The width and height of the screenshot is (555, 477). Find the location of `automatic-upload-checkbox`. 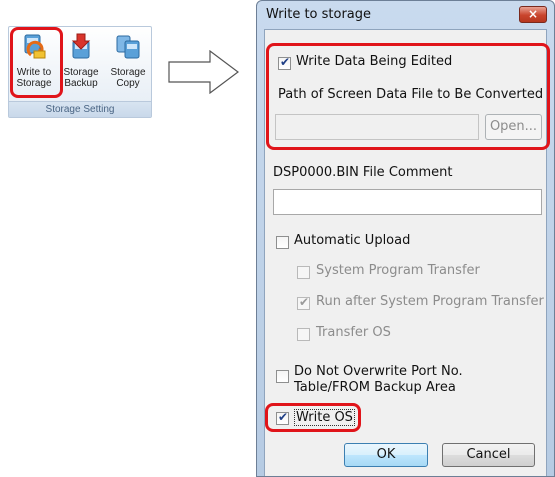

automatic-upload-checkbox is located at coordinates (282, 242).